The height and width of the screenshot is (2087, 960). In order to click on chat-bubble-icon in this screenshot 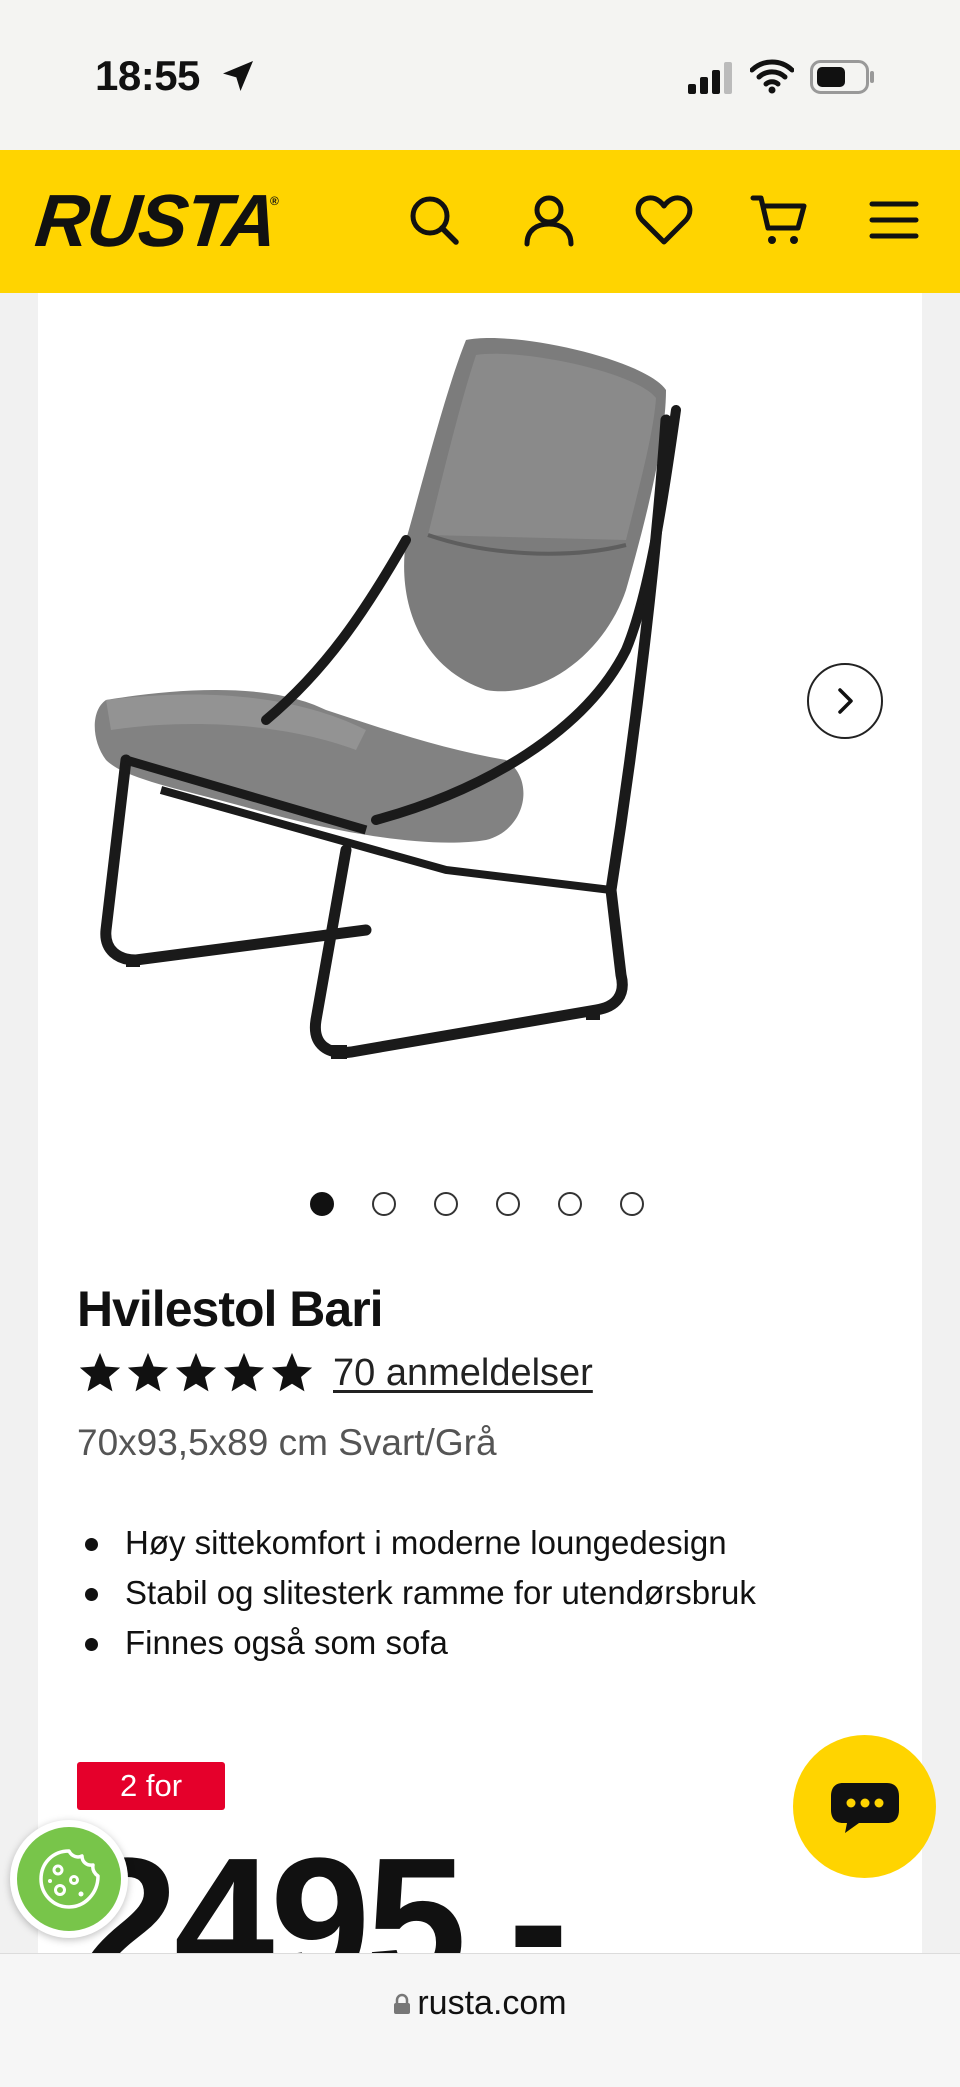, I will do `click(864, 1807)`.